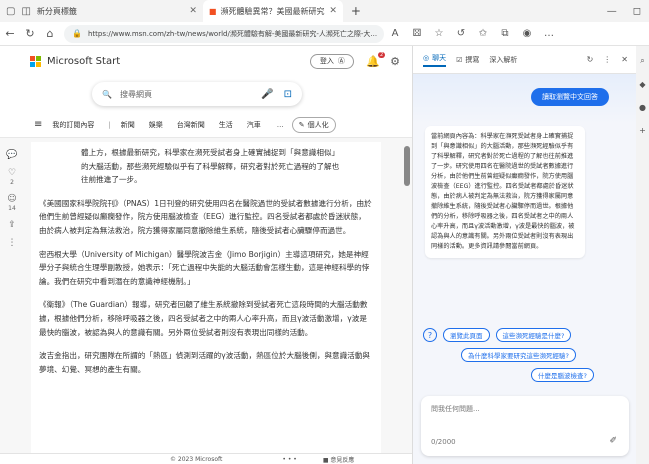 This screenshot has width=649, height=464. What do you see at coordinates (196, 459) in the screenshot?
I see `copyright-text: © 2023 Microsoft` at bounding box center [196, 459].